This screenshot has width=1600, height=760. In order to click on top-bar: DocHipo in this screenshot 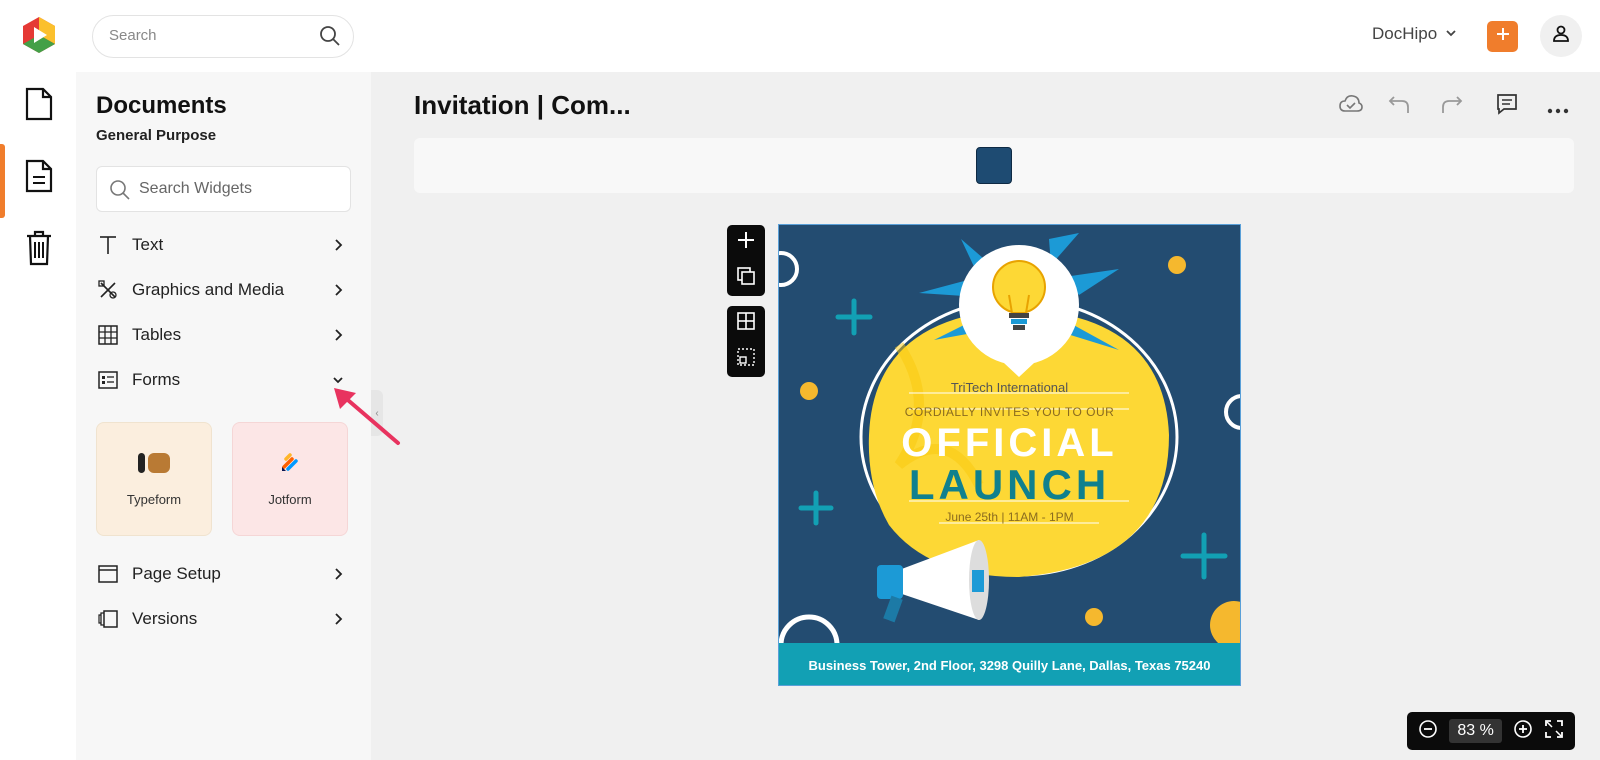, I will do `click(800, 36)`.